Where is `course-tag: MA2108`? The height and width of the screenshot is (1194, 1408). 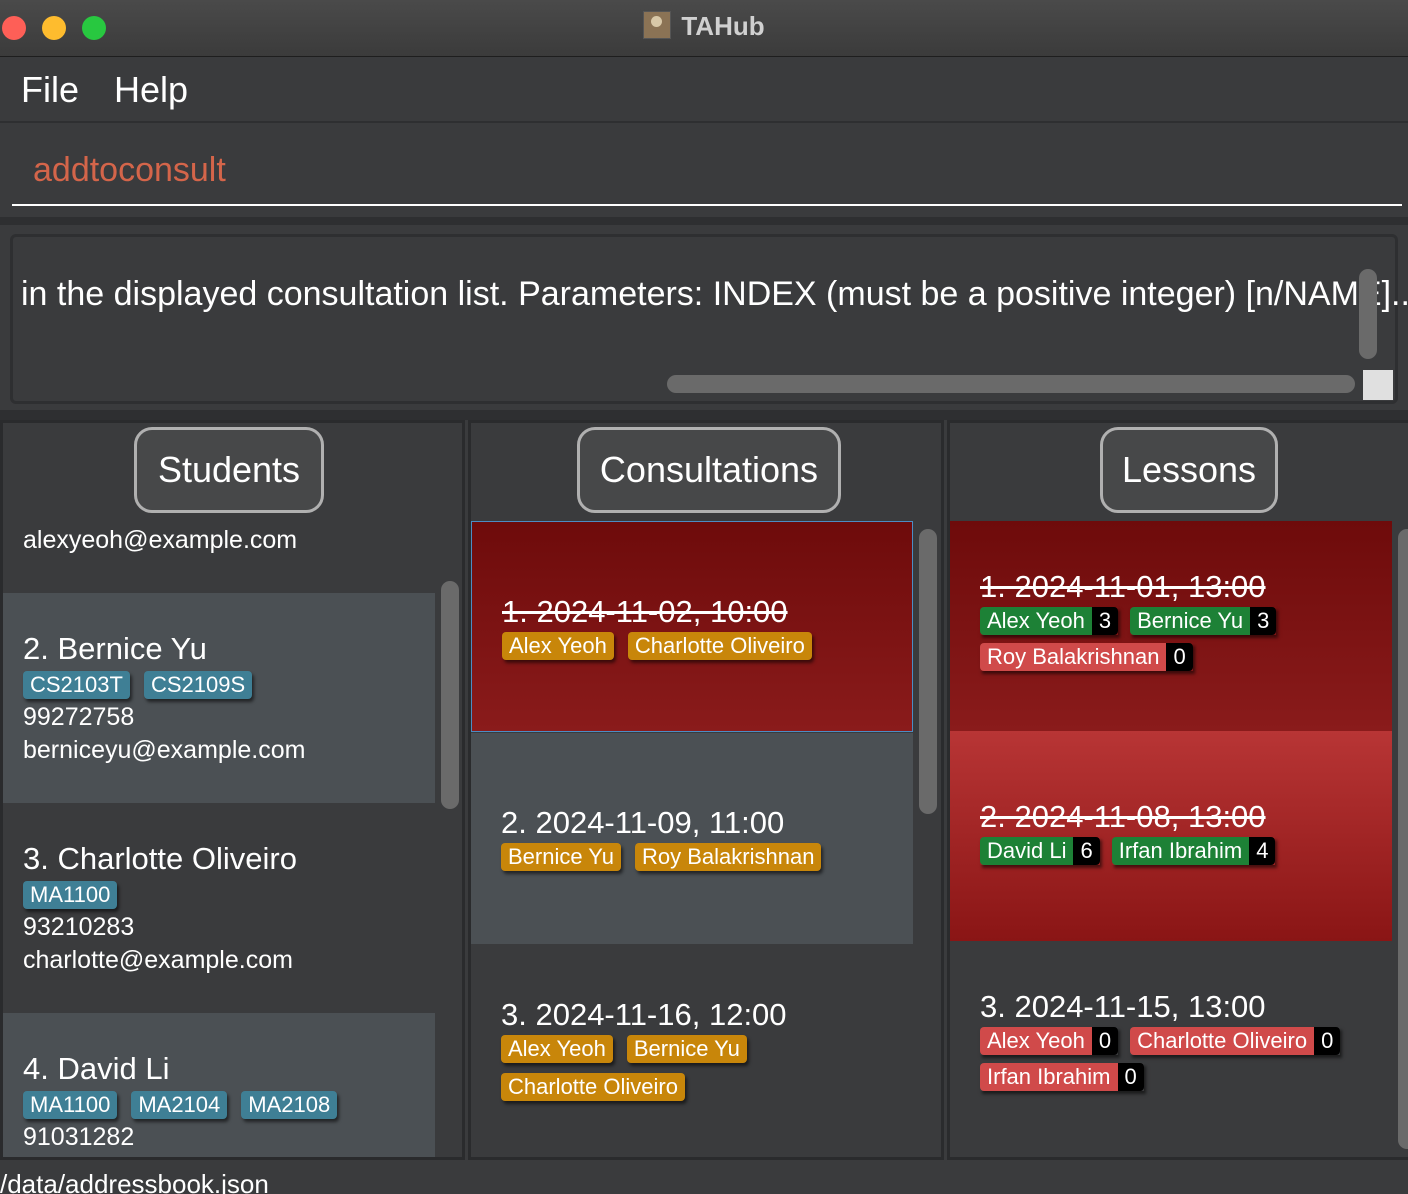
course-tag: MA2108 is located at coordinates (289, 1105).